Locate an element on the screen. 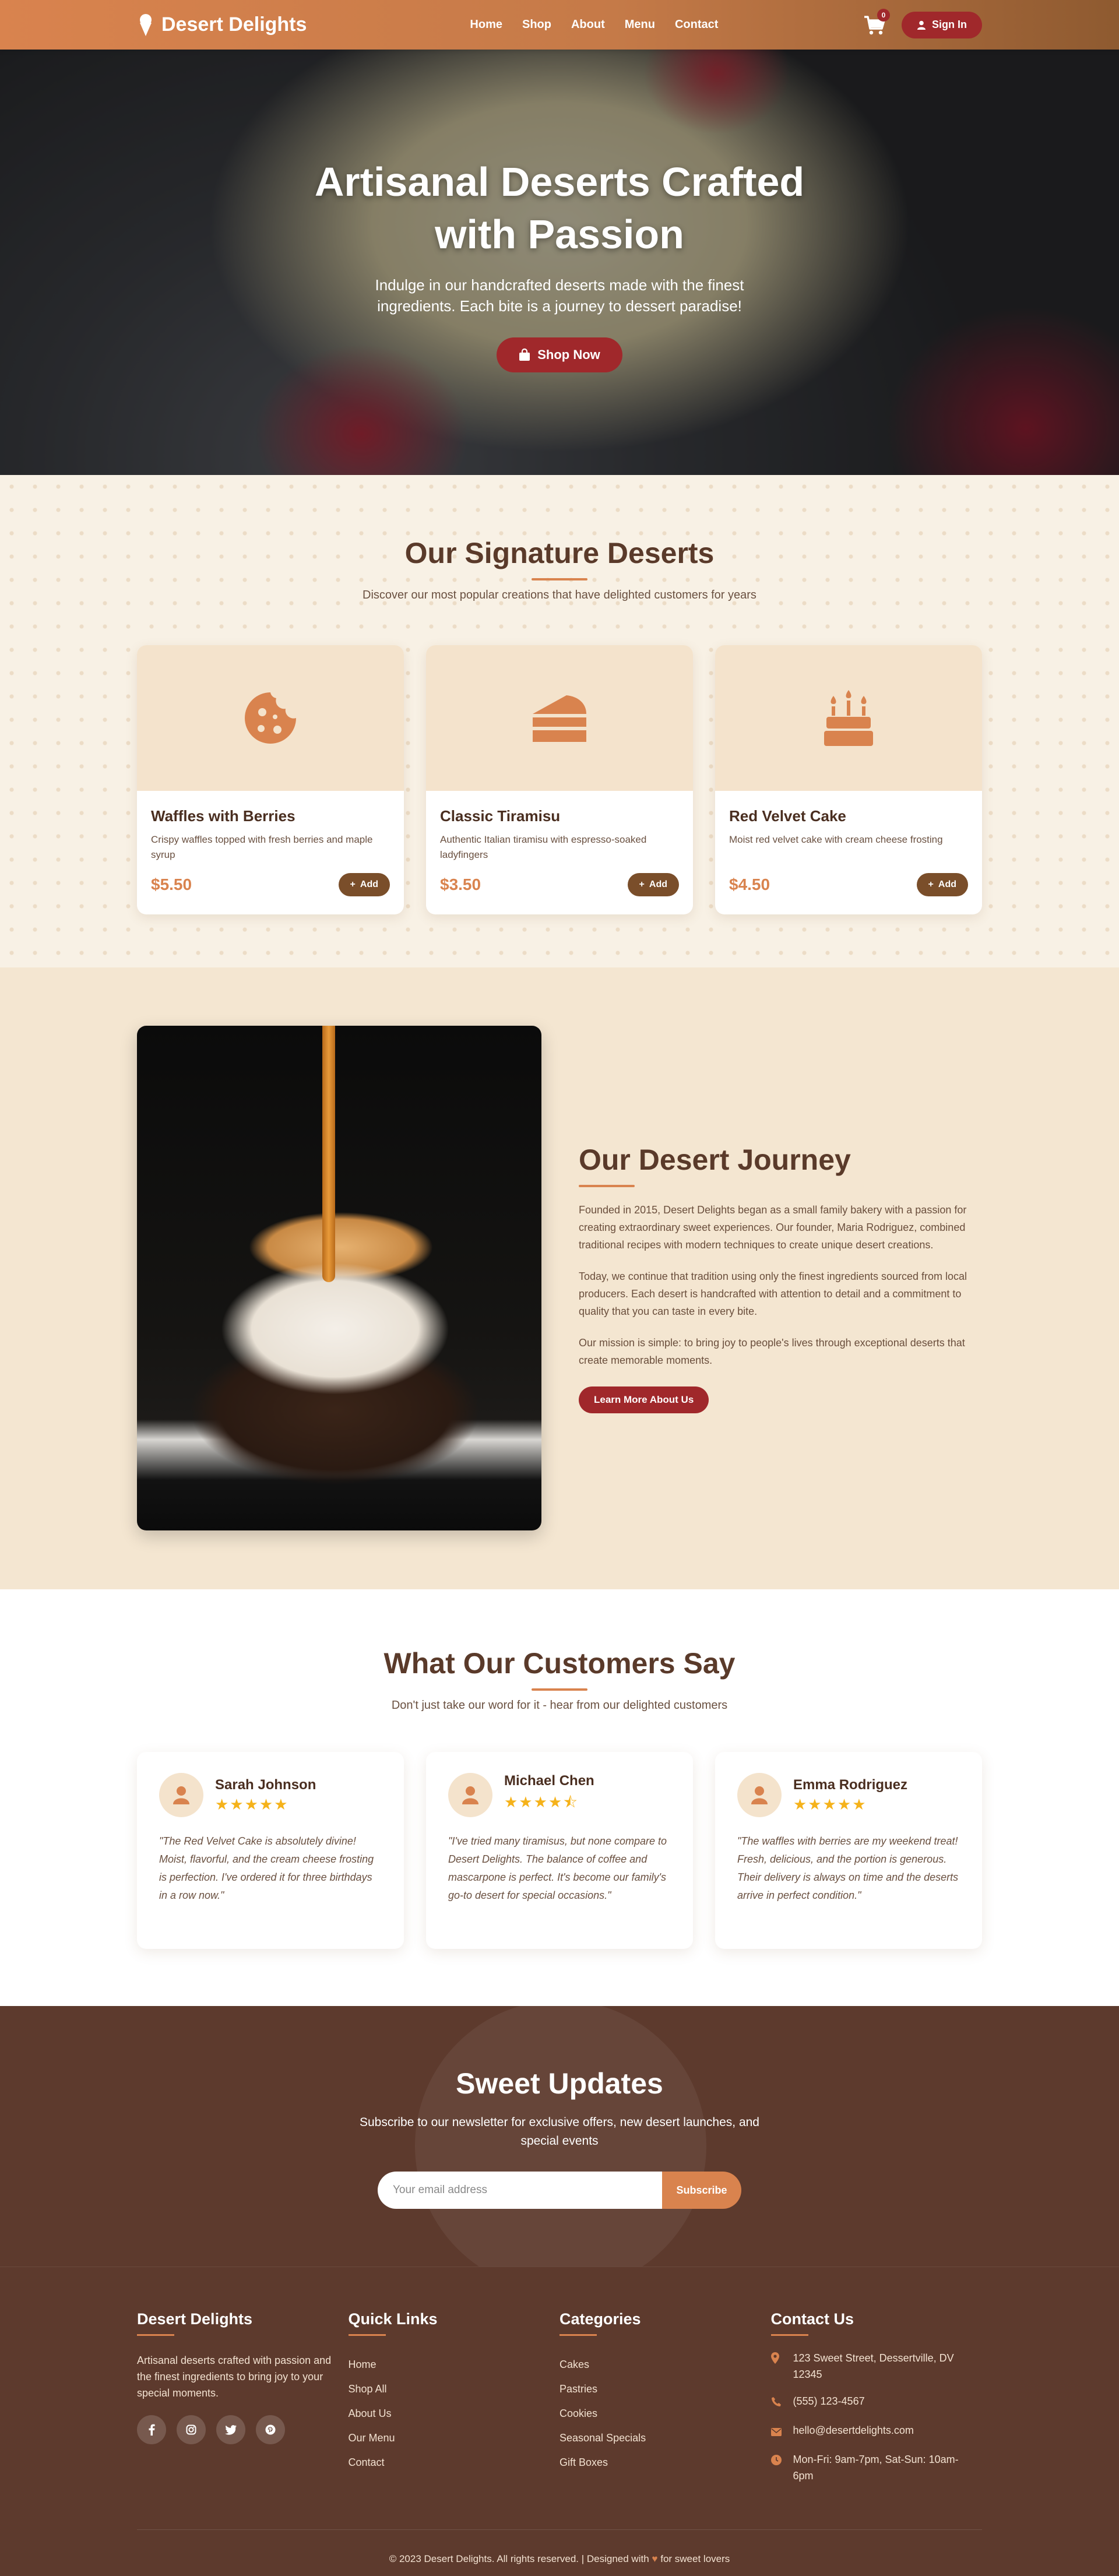 This screenshot has width=1119, height=2576. social-links is located at coordinates (243, 2430).